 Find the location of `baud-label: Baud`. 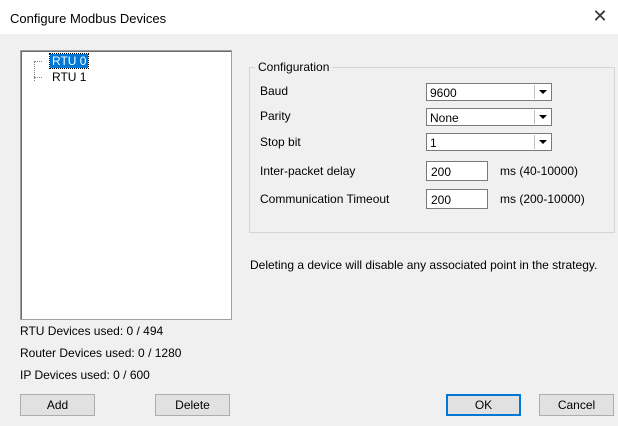

baud-label: Baud is located at coordinates (274, 91).